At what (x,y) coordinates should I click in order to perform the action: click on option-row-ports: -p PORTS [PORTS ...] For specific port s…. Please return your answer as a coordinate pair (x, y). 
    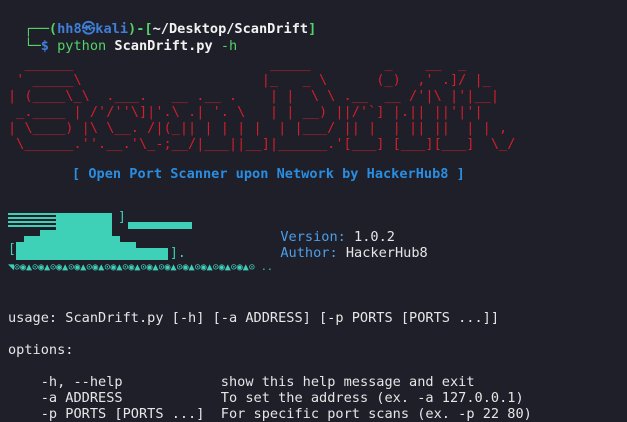
    Looking at the image, I should click on (270, 406).